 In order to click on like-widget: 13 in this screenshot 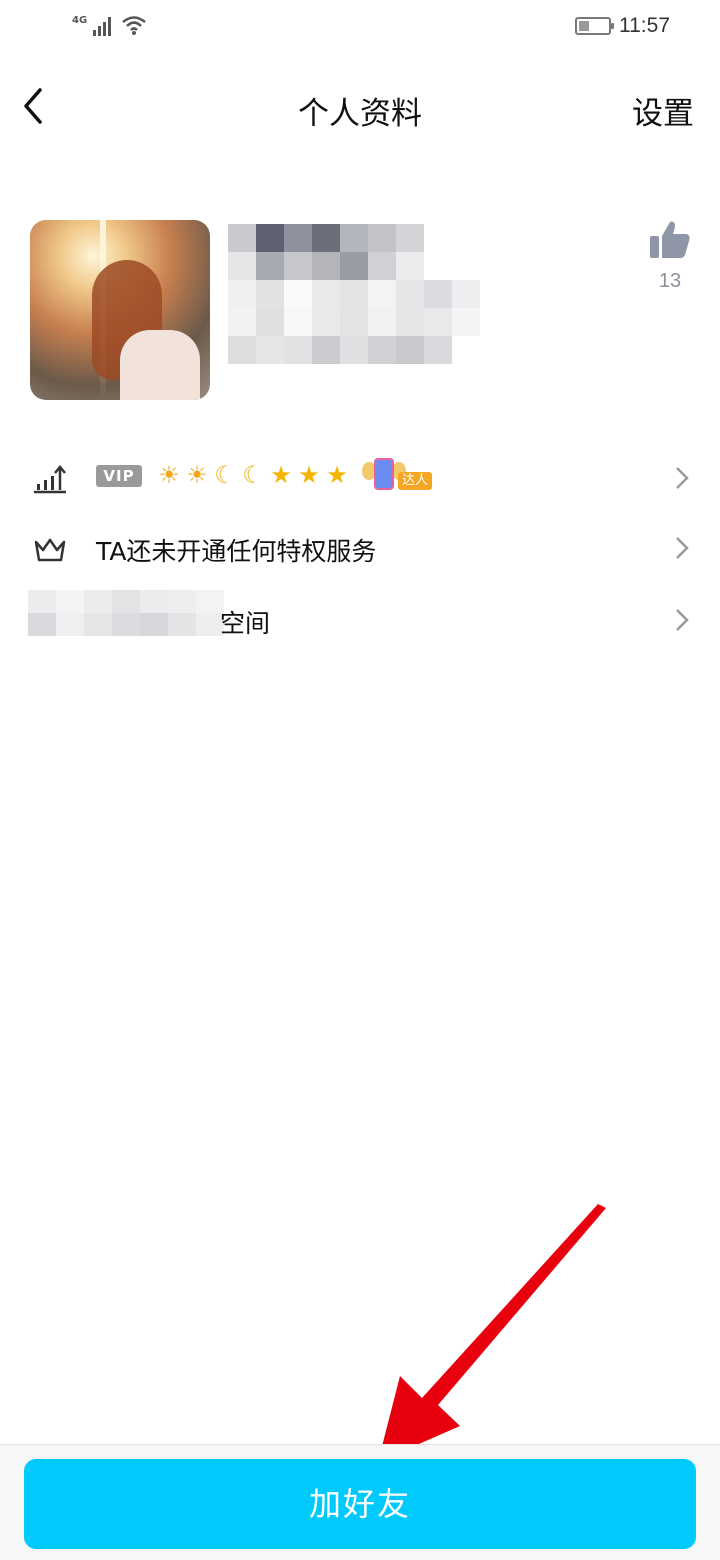, I will do `click(670, 255)`.